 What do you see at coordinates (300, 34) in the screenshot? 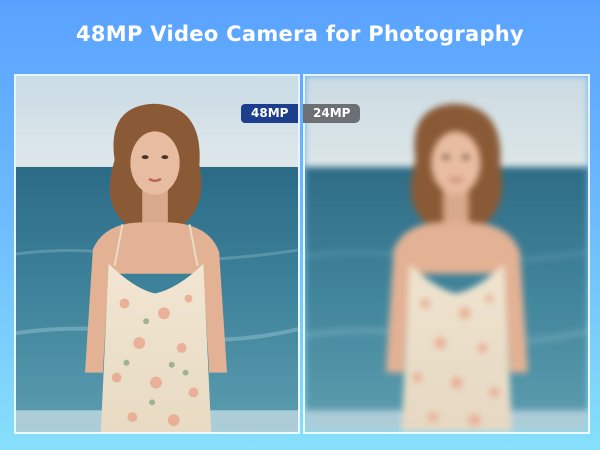
I see `headline-title: 48MP Video Camera for Photography` at bounding box center [300, 34].